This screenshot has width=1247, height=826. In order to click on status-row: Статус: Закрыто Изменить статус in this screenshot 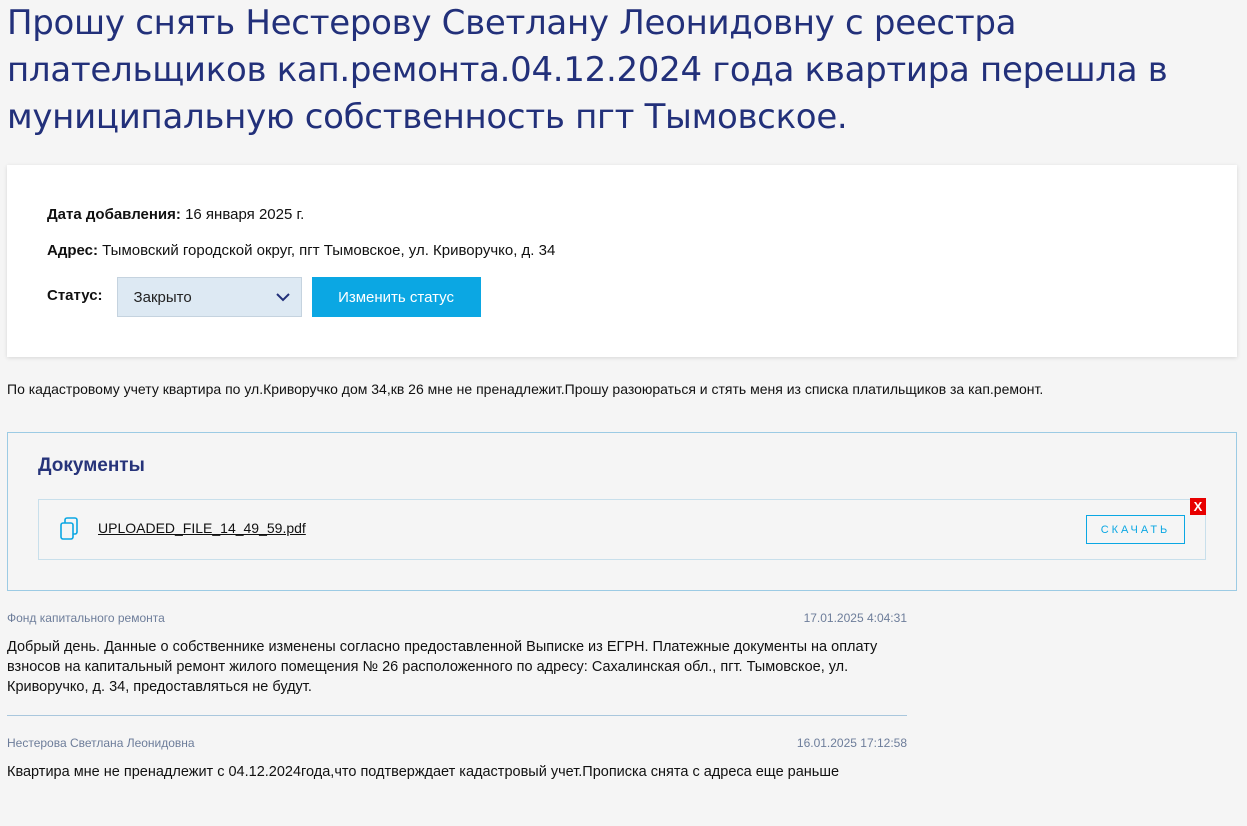, I will do `click(264, 297)`.